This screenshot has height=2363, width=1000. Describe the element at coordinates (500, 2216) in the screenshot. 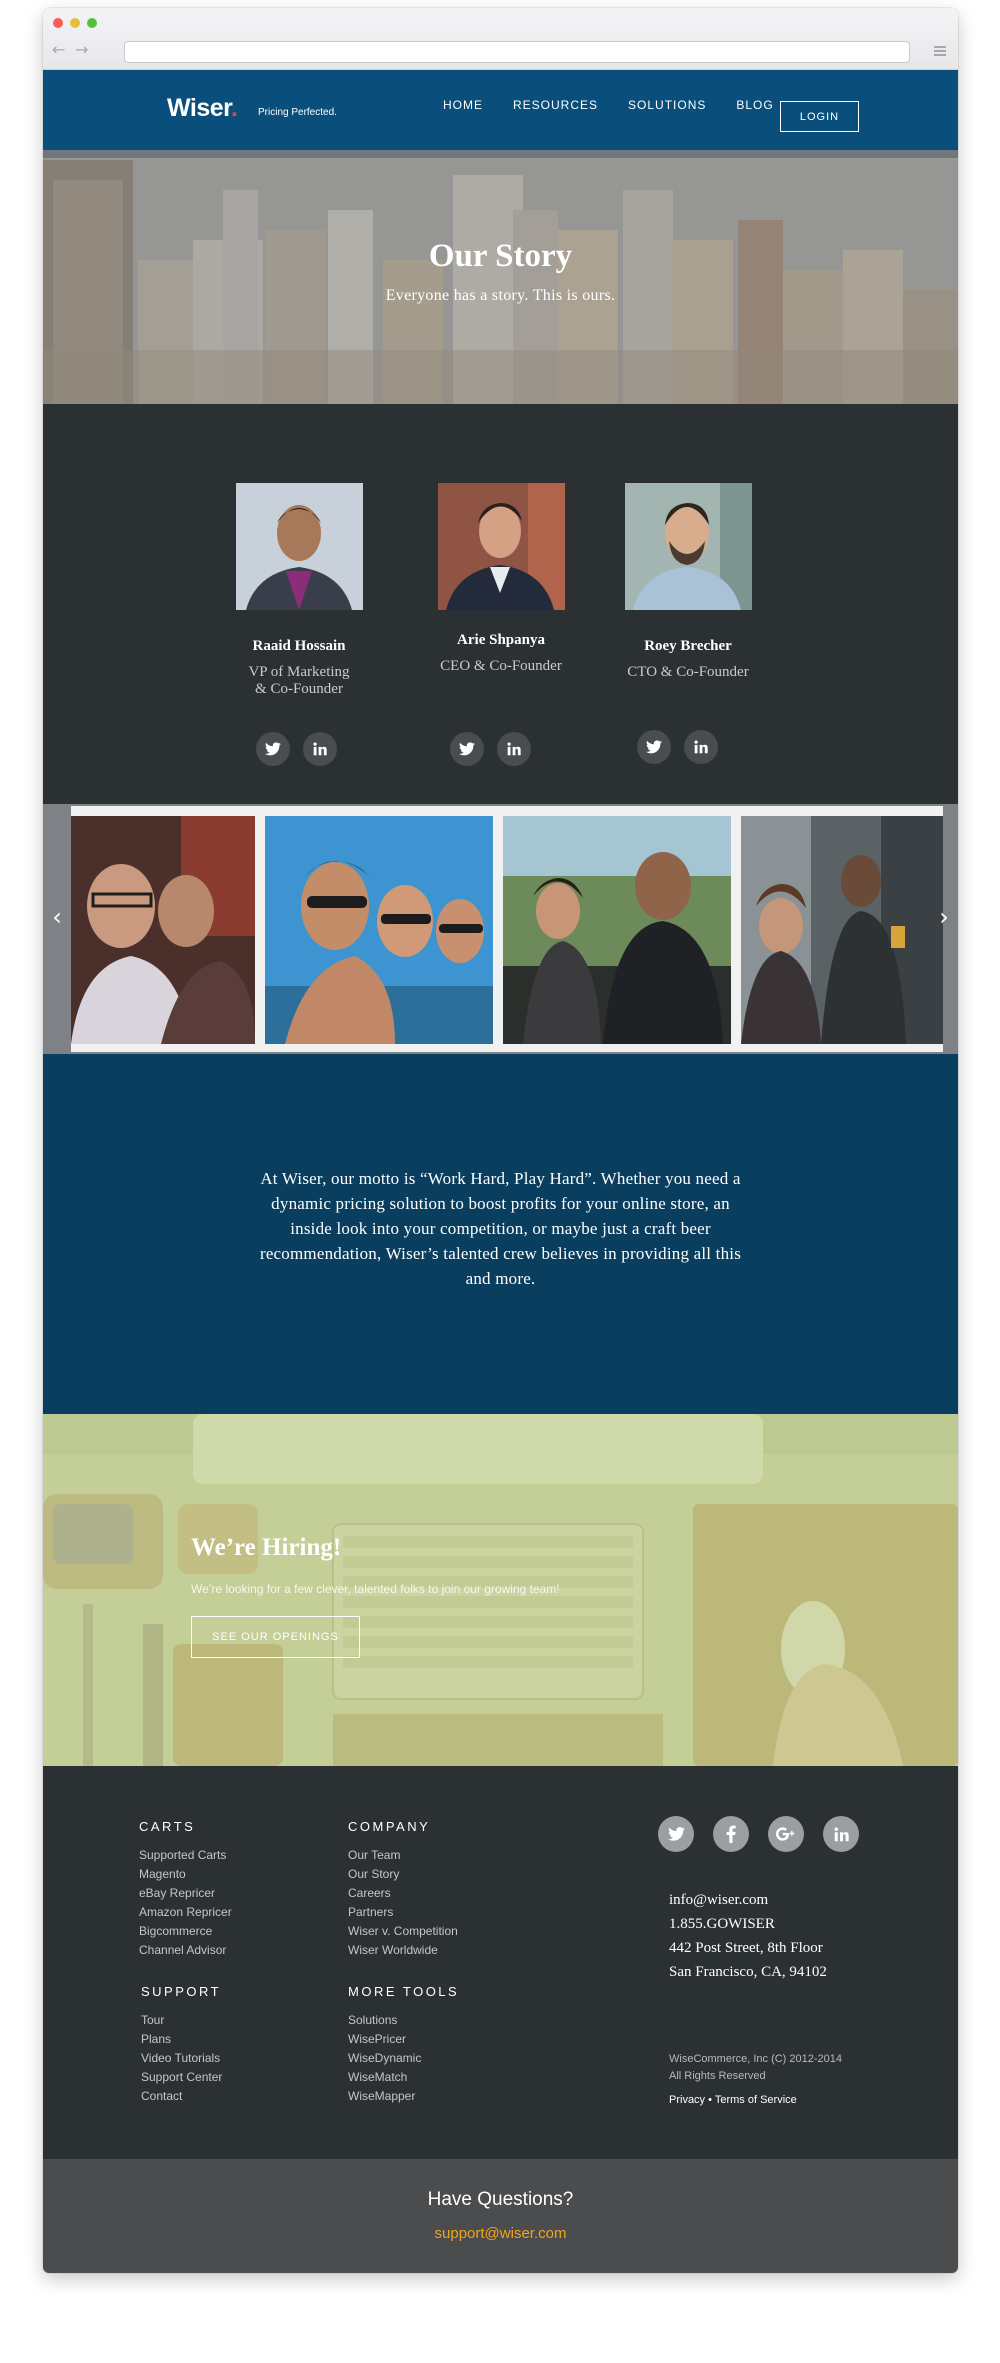

I see `questions-section: Have Questions? support@wiser.com` at that location.